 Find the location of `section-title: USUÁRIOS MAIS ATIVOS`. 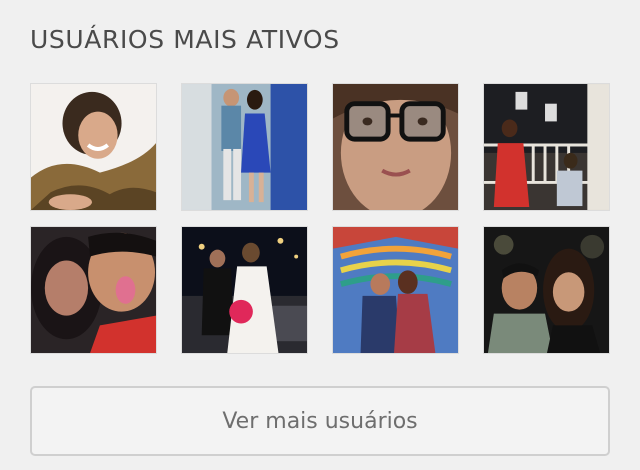

section-title: USUÁRIOS MAIS ATIVOS is located at coordinates (185, 39).